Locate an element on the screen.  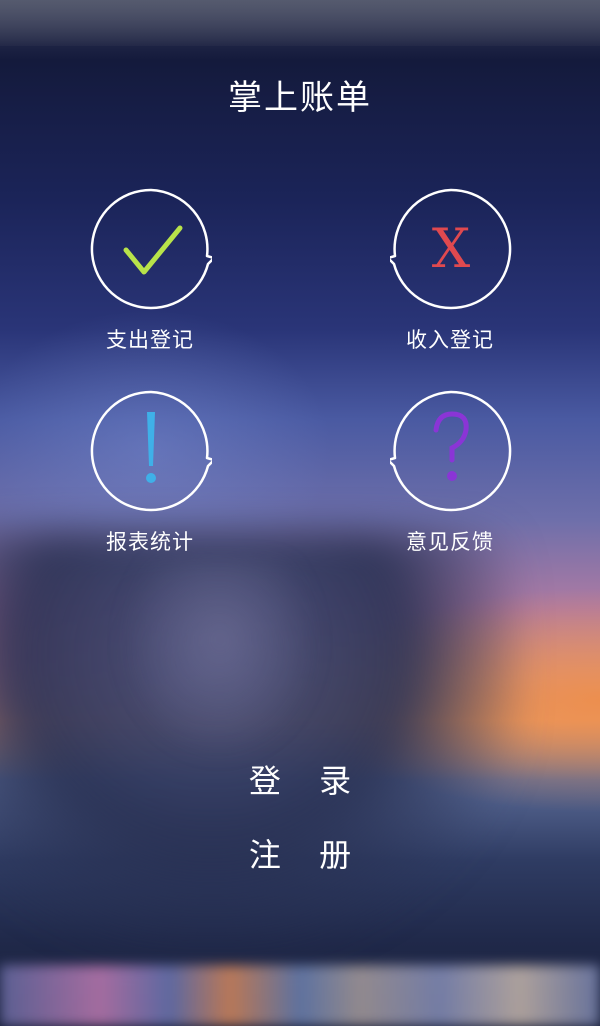
exclamation-icon is located at coordinates (151, 451).